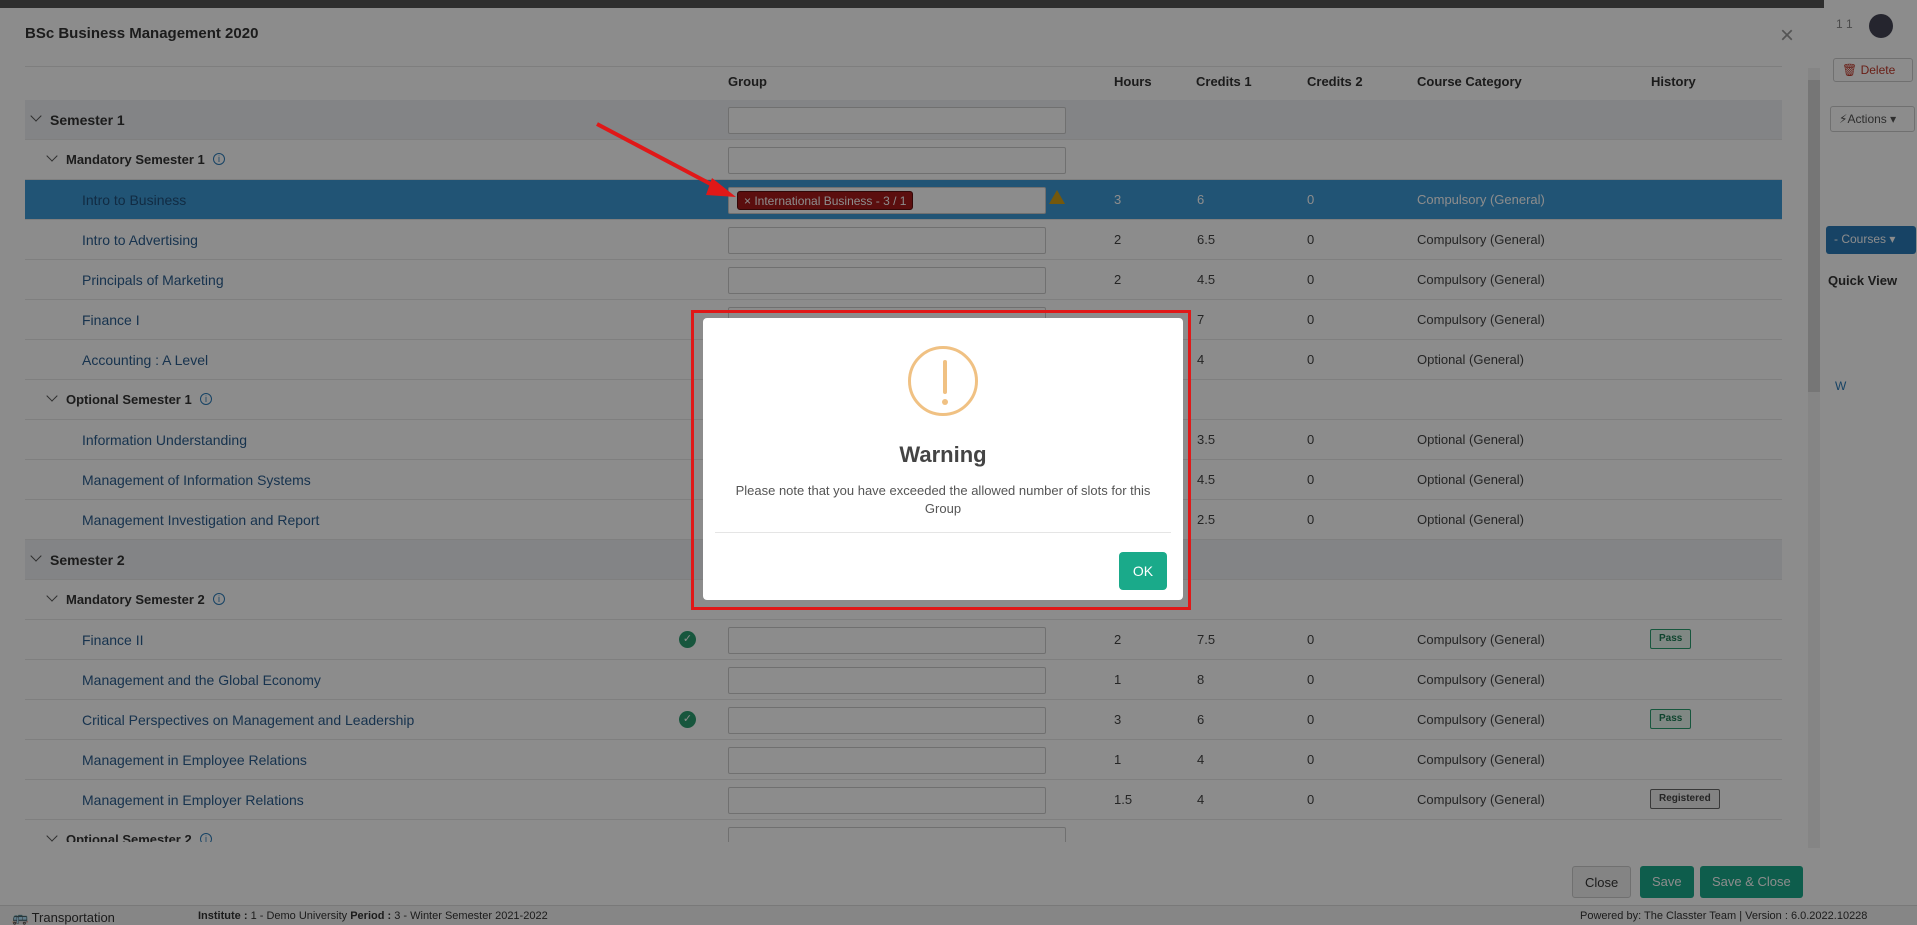 Image resolution: width=1917 pixels, height=925 pixels. I want to click on exclamation-icon, so click(943, 381).